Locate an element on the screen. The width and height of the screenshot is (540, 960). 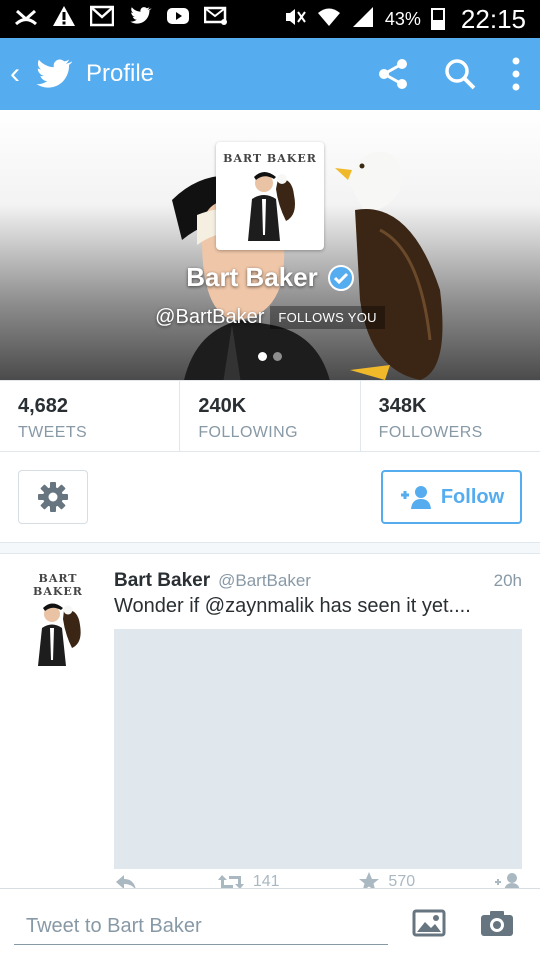
page-dot-active is located at coordinates (262, 356).